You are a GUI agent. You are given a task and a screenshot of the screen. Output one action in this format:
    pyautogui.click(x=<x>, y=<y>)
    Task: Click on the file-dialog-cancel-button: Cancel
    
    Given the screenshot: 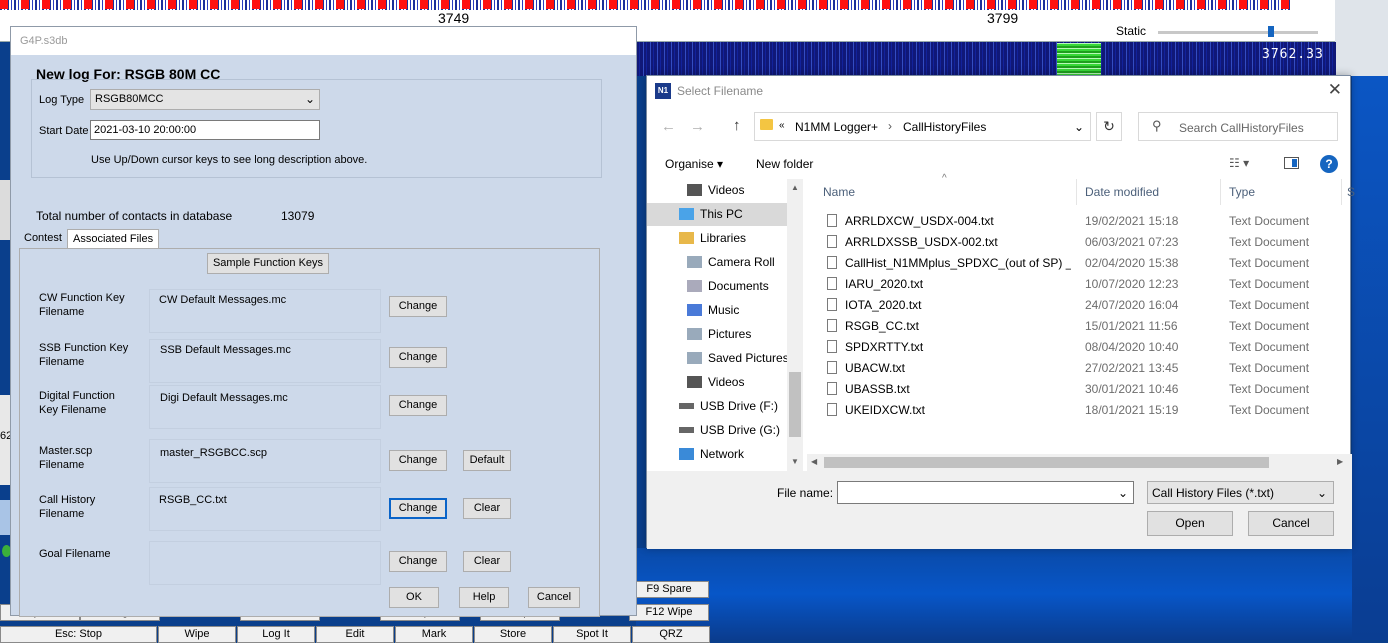 What is the action you would take?
    pyautogui.click(x=1291, y=523)
    